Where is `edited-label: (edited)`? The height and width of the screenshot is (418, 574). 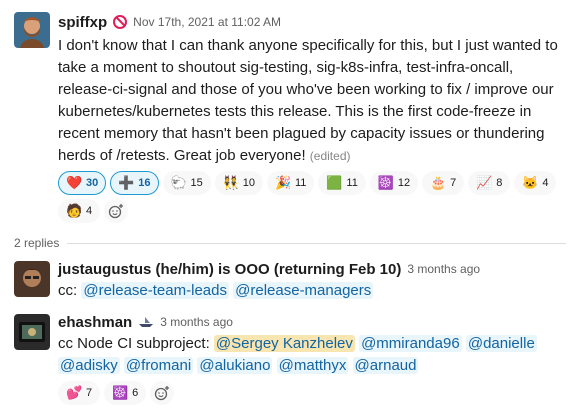
edited-label: (edited) is located at coordinates (330, 156).